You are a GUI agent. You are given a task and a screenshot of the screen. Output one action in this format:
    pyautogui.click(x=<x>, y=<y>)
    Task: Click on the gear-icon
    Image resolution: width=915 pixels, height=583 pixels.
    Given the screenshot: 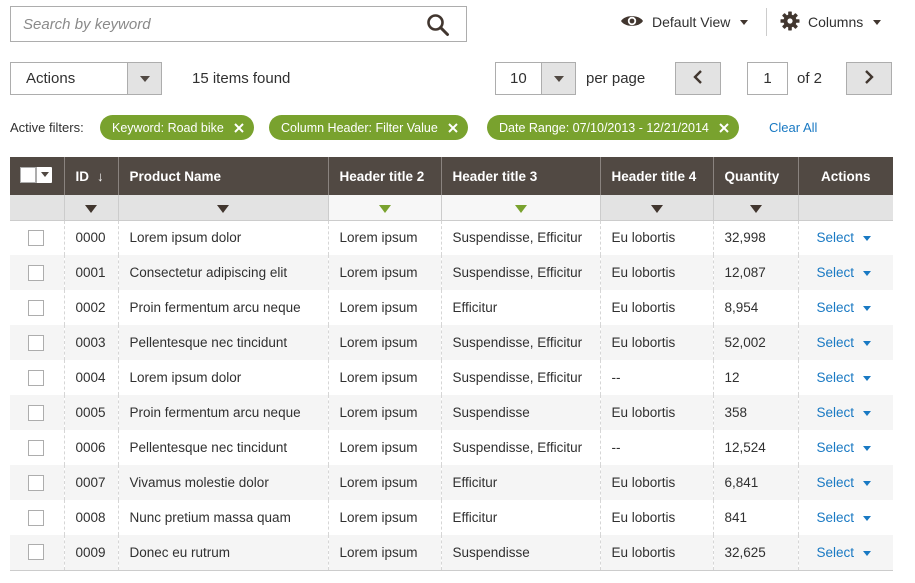 What is the action you would take?
    pyautogui.click(x=790, y=22)
    